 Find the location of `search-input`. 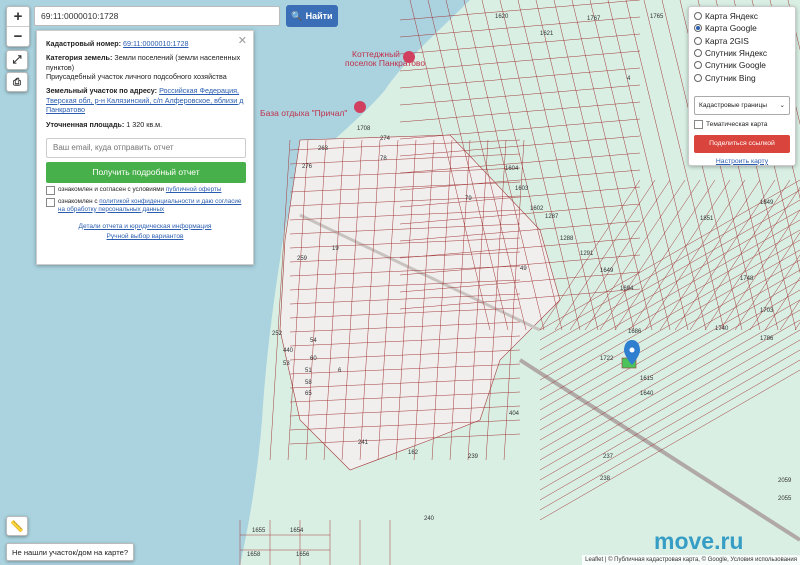

search-input is located at coordinates (157, 16).